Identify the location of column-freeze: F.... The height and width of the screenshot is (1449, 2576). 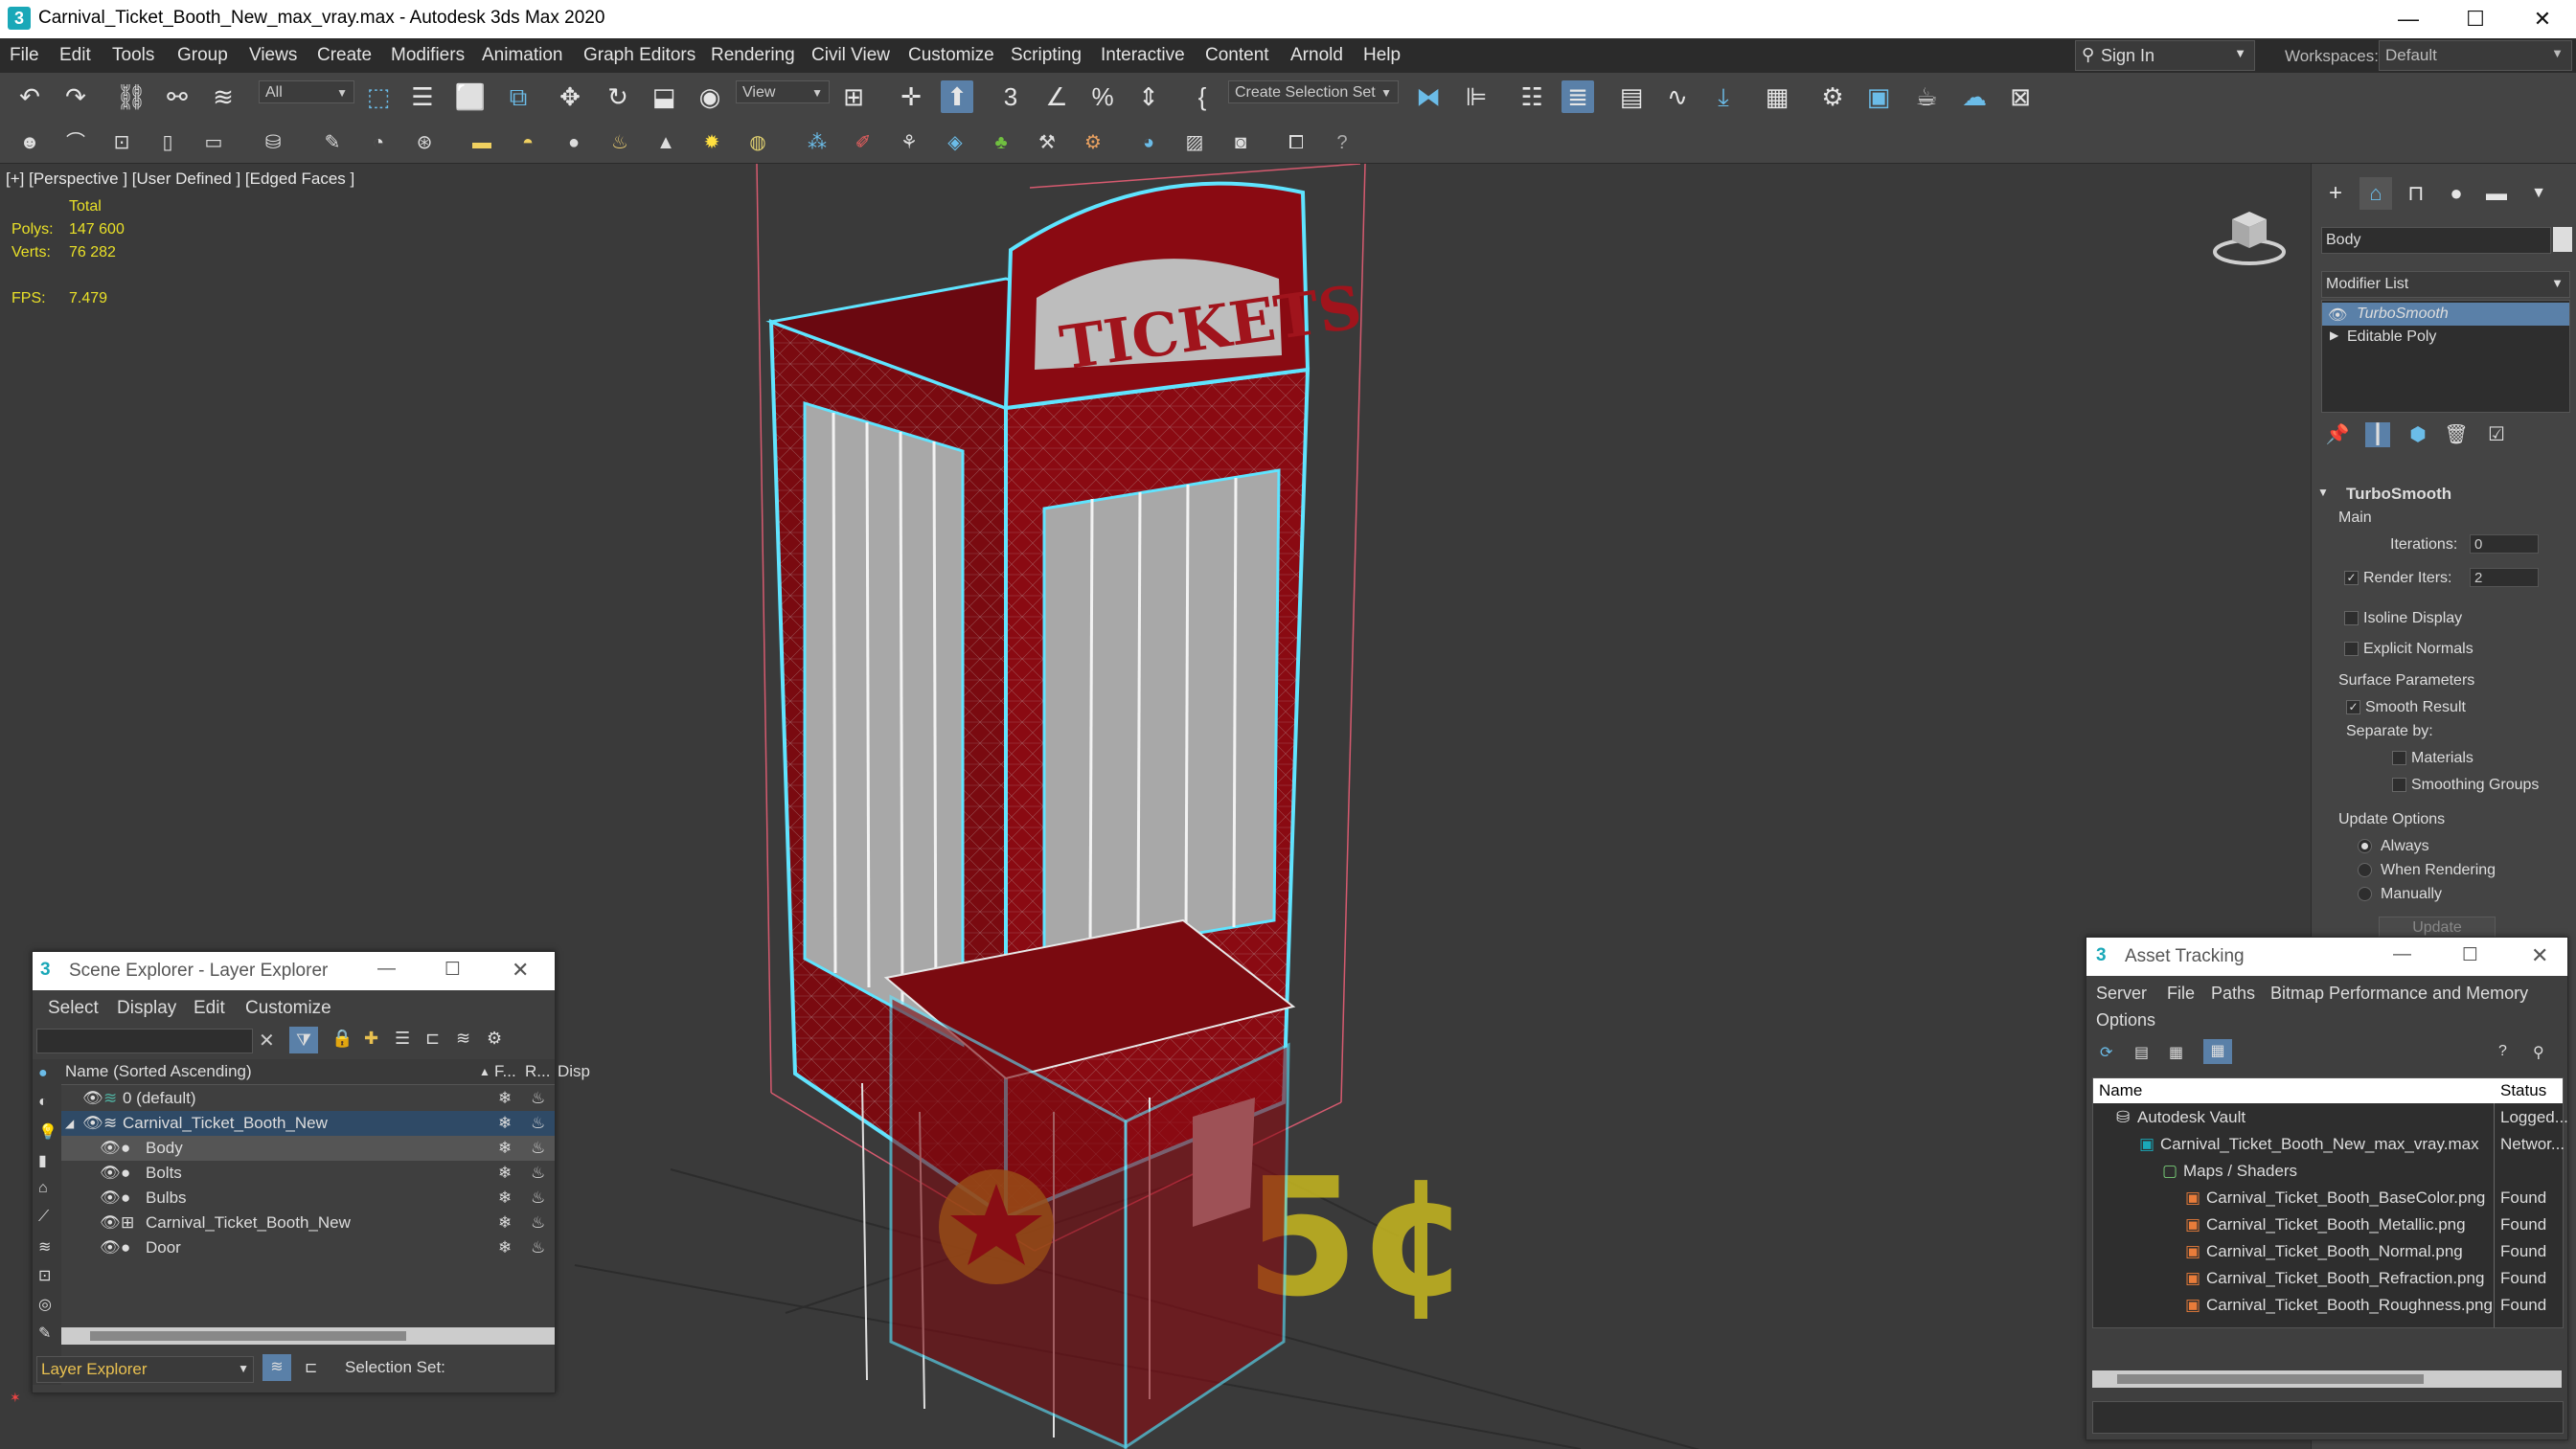
(505, 1071).